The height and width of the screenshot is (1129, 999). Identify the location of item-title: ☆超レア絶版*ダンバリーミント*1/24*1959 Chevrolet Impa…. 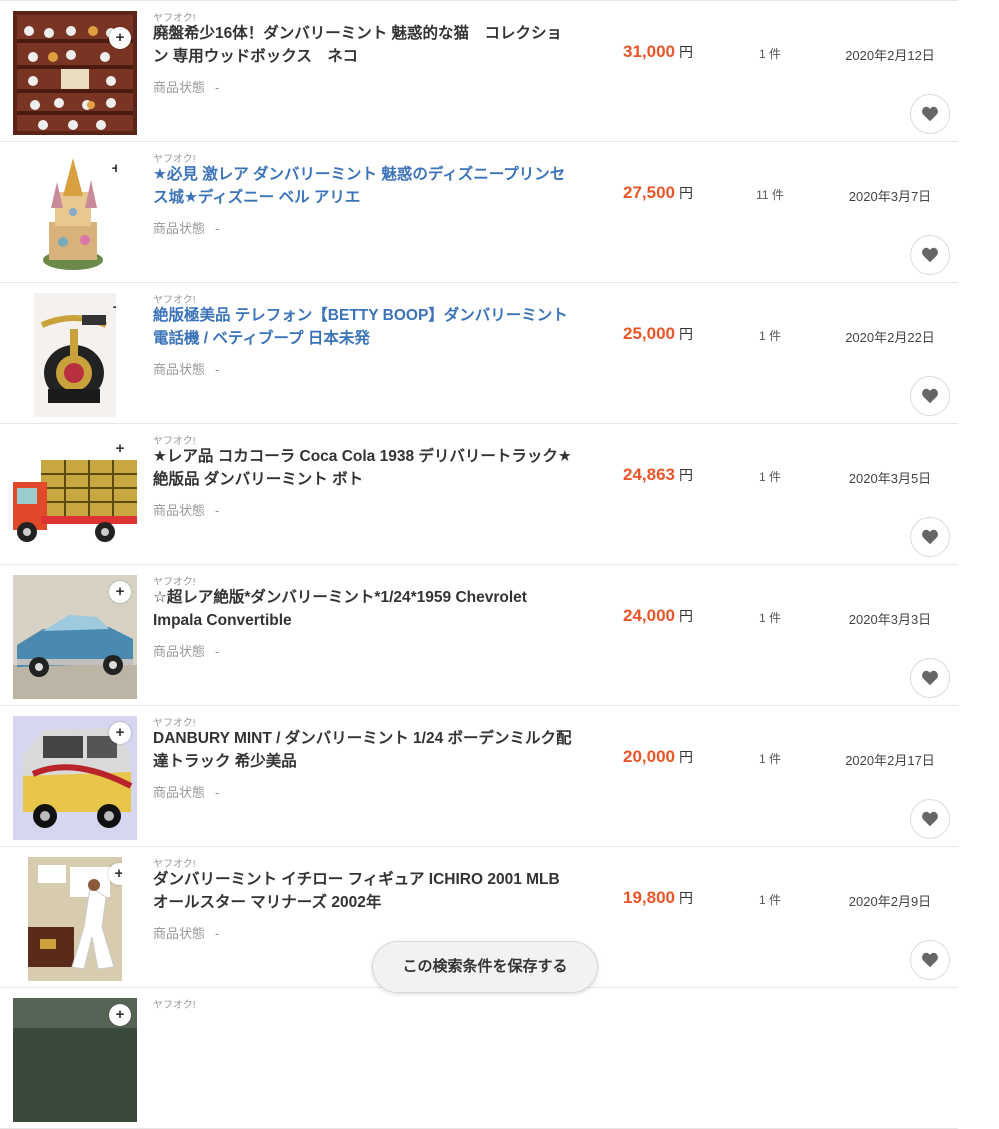
(363, 609).